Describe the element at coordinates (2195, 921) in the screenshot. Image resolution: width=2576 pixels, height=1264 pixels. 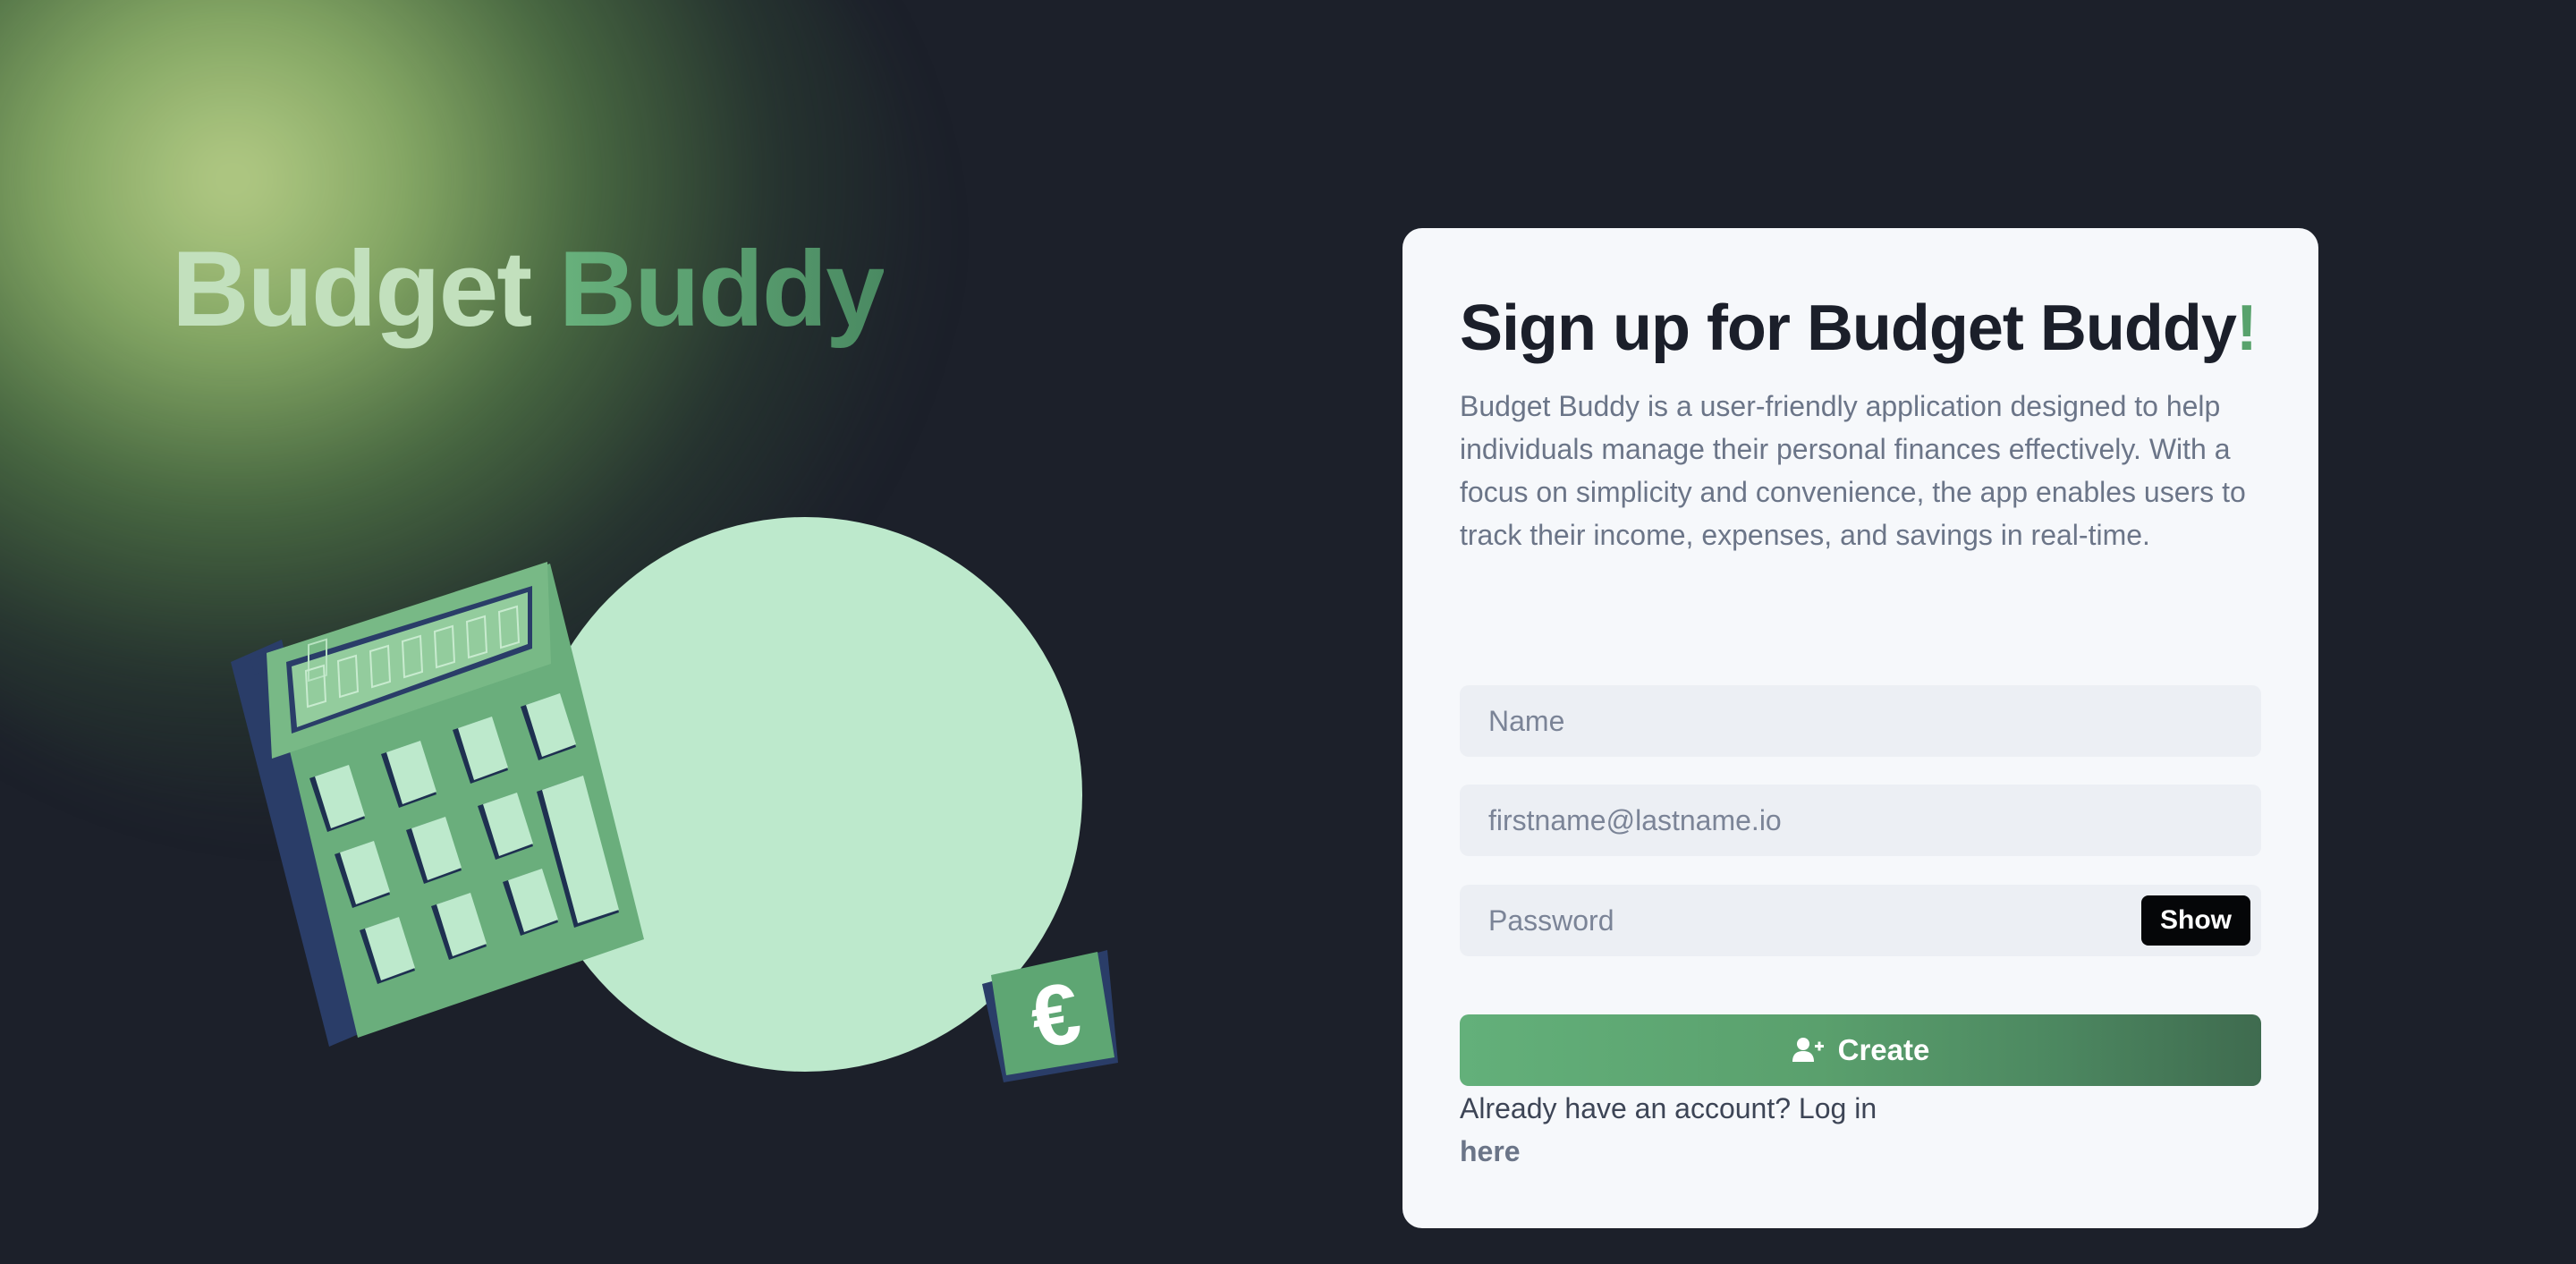
I see `show-password-button: Show` at that location.